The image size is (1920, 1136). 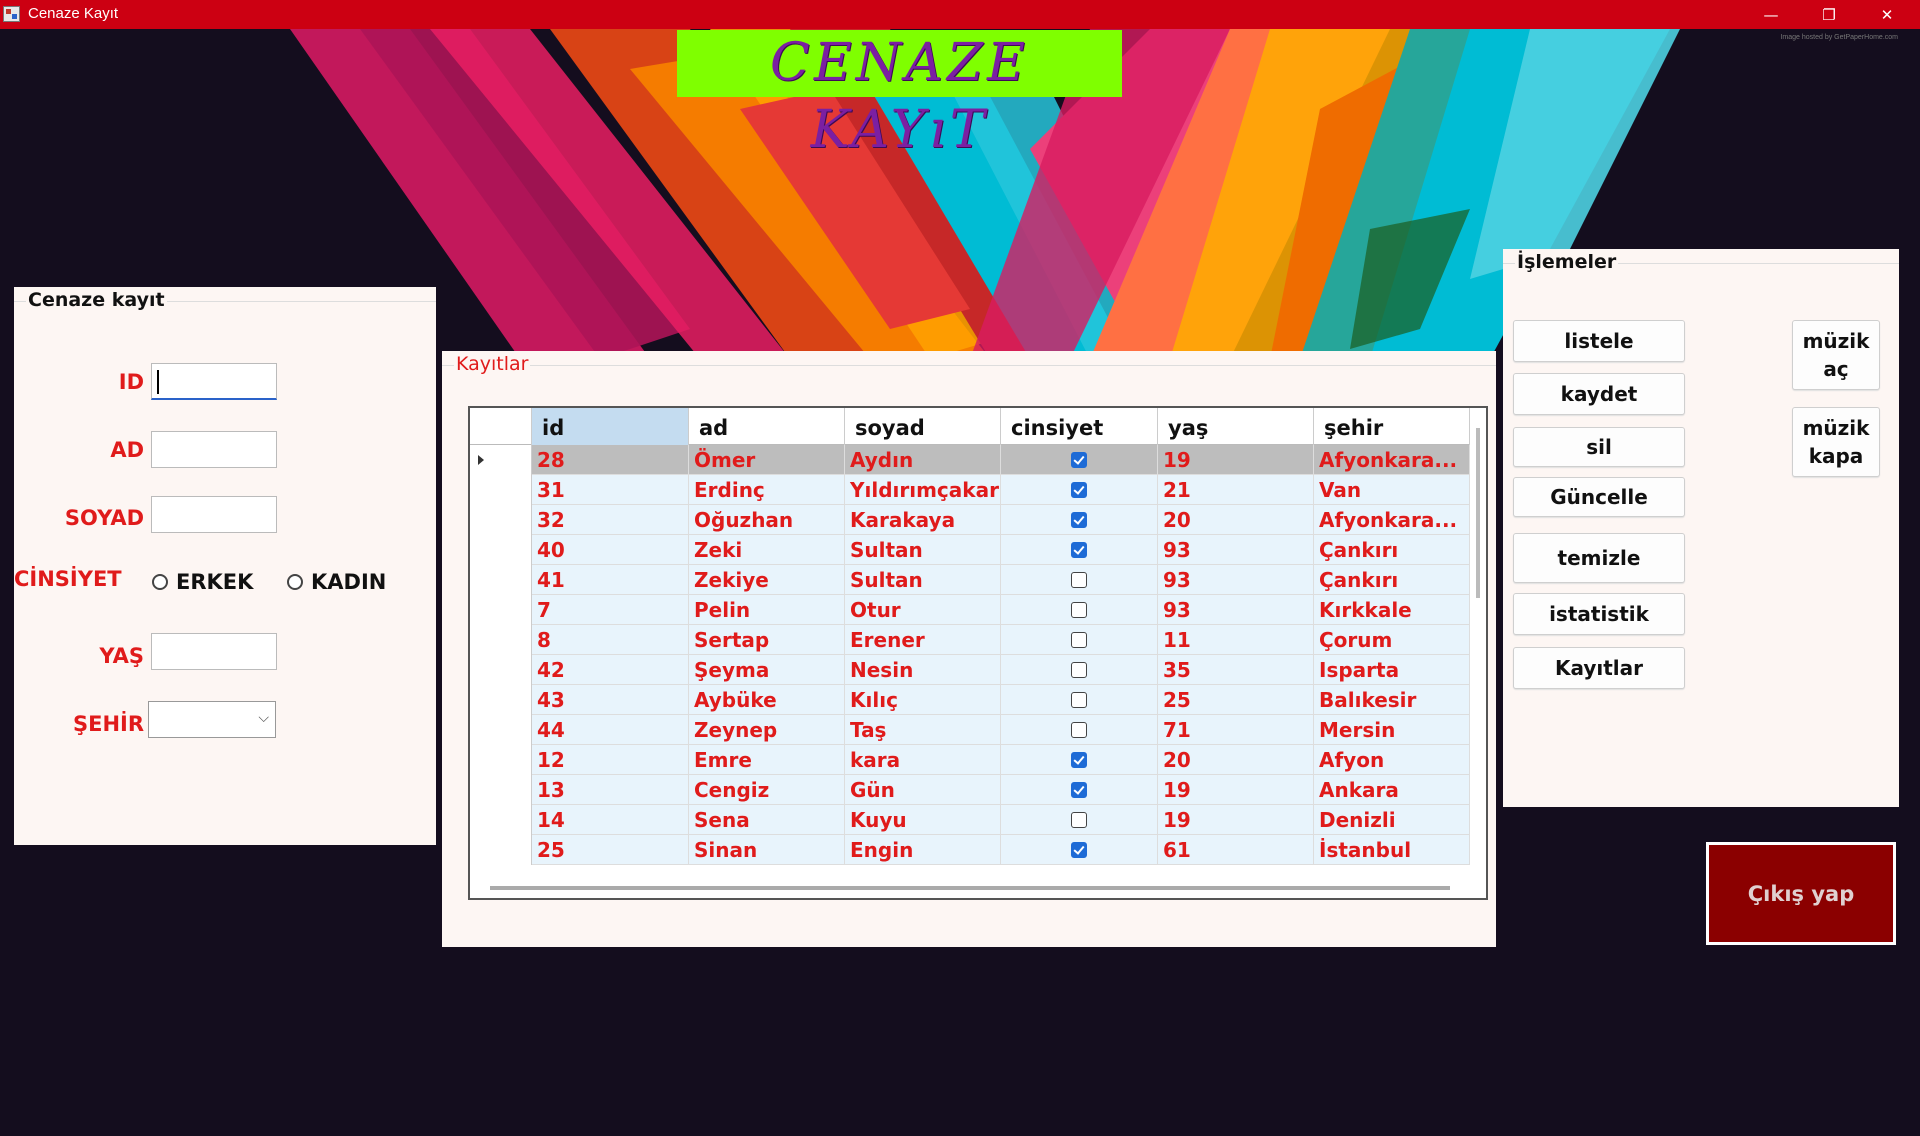 I want to click on cell-soyad: Kılıç, so click(x=923, y=700).